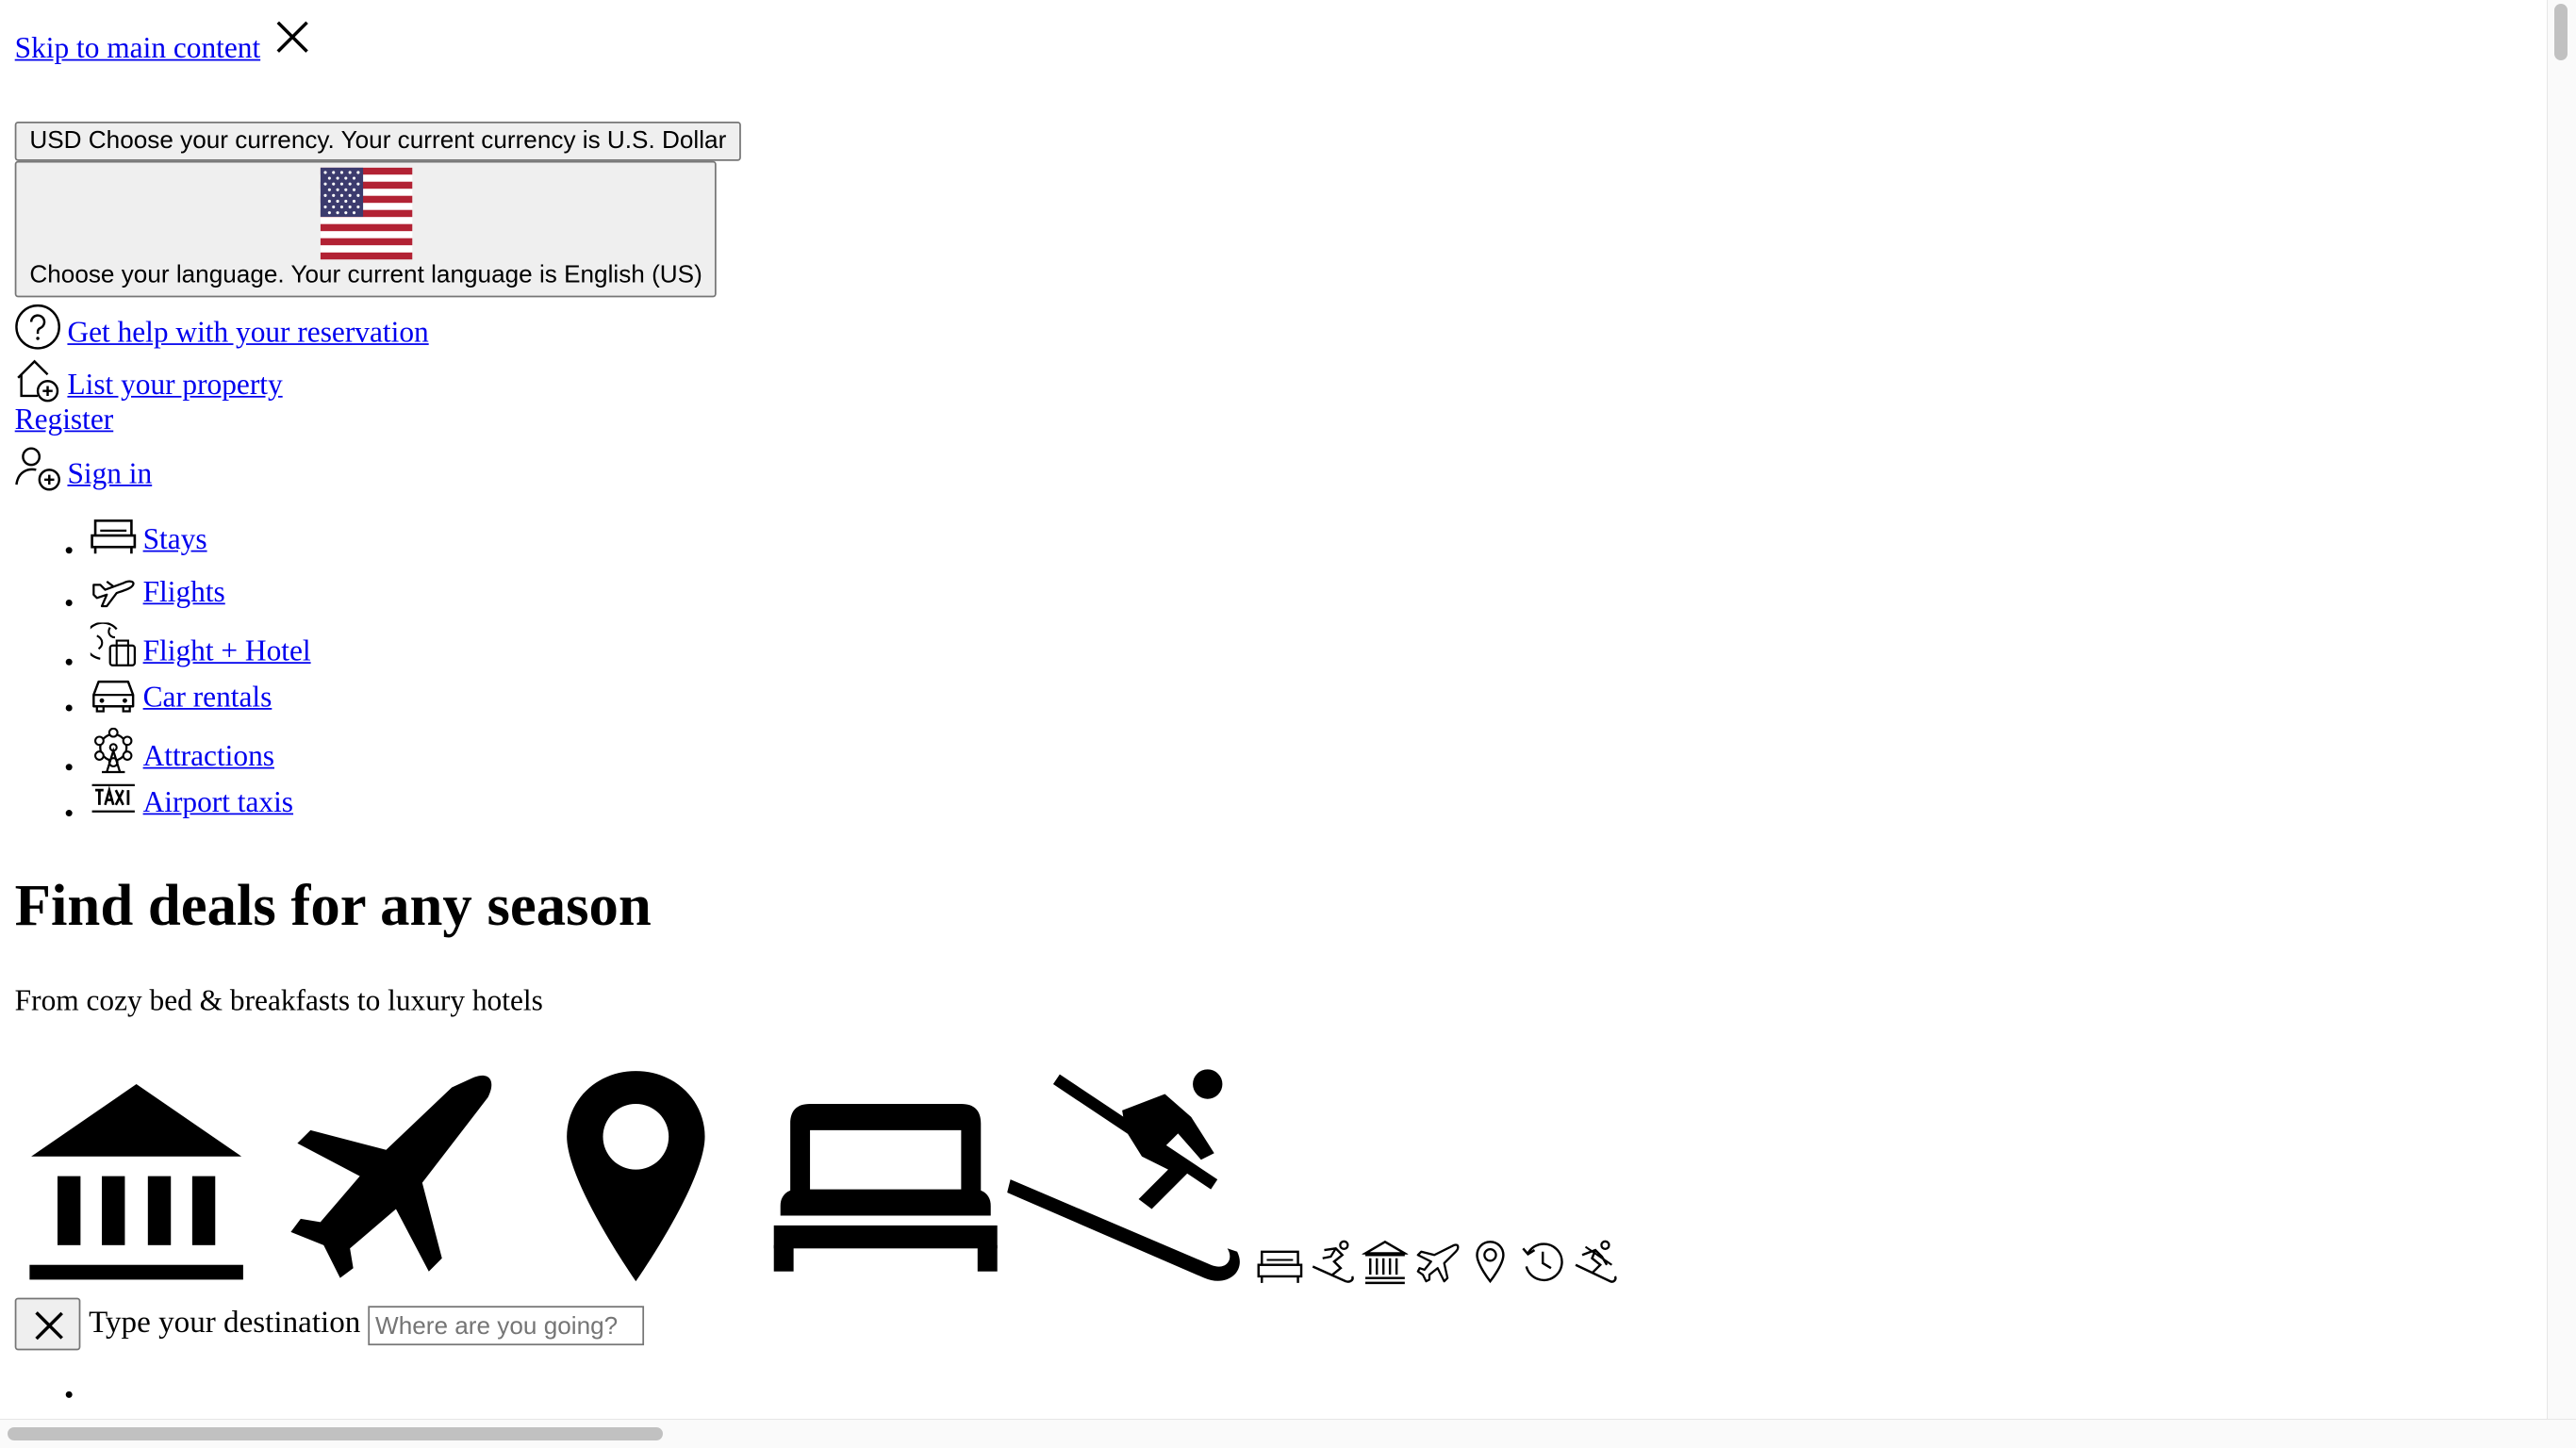 This screenshot has width=2576, height=1448. I want to click on nav-item-flights: Flights, so click(1318, 596).